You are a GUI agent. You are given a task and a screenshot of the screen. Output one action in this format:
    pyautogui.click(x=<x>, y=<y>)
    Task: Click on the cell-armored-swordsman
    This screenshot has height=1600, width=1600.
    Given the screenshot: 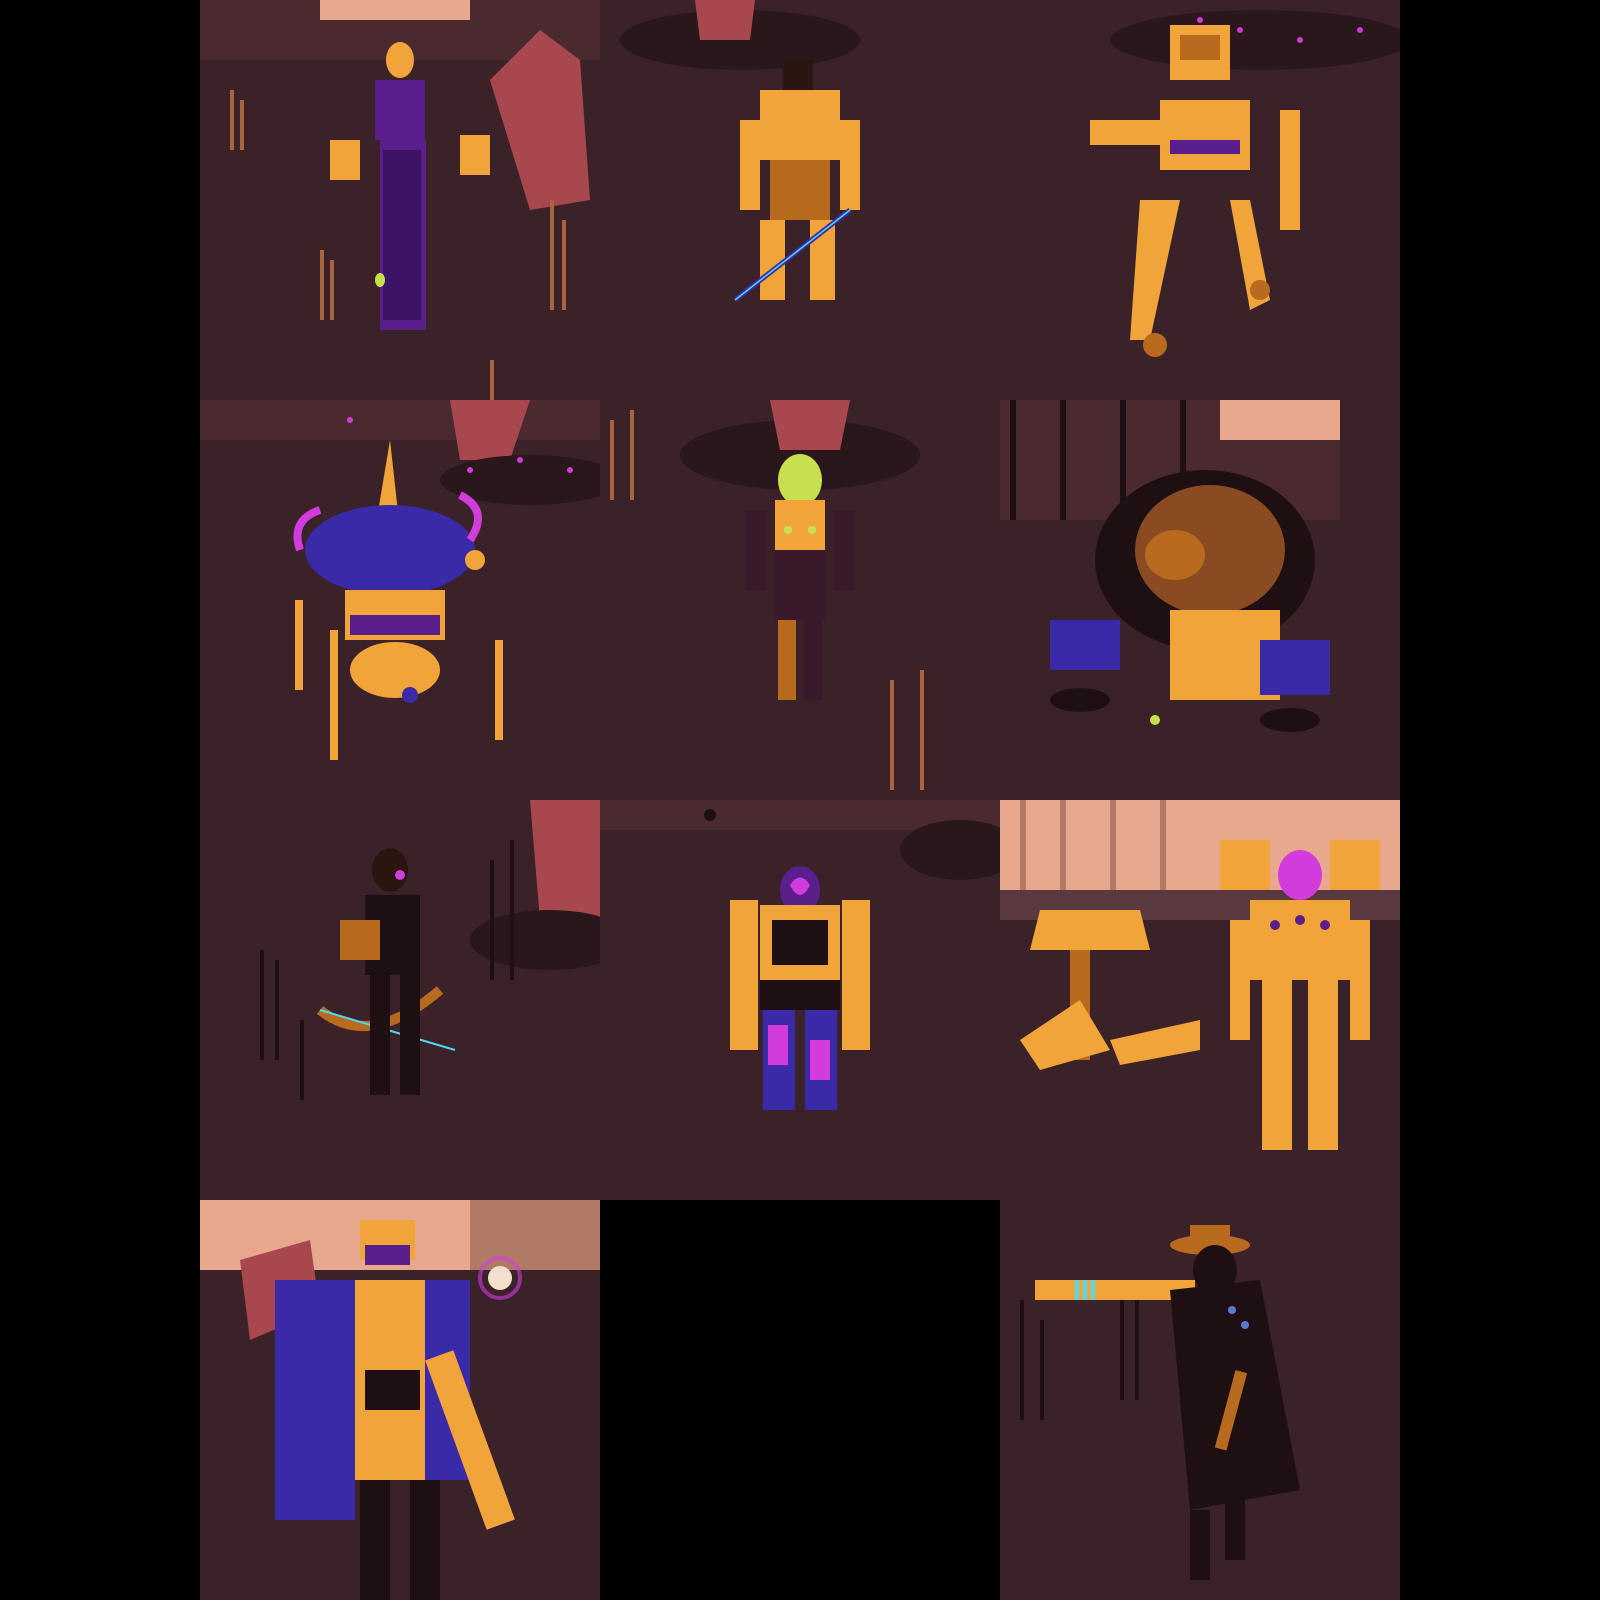 What is the action you would take?
    pyautogui.click(x=800, y=200)
    